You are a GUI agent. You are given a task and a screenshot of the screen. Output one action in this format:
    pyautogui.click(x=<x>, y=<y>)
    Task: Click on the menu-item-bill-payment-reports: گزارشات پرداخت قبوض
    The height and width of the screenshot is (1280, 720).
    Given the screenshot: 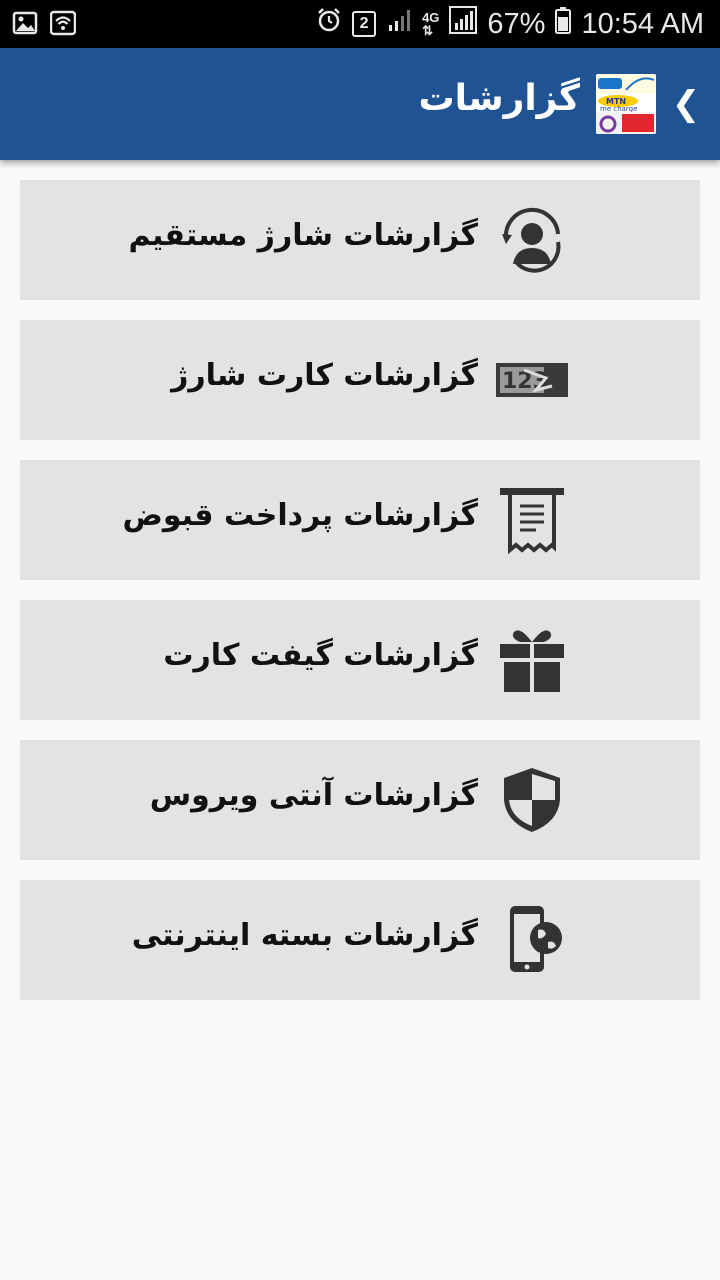 What is the action you would take?
    pyautogui.click(x=360, y=520)
    